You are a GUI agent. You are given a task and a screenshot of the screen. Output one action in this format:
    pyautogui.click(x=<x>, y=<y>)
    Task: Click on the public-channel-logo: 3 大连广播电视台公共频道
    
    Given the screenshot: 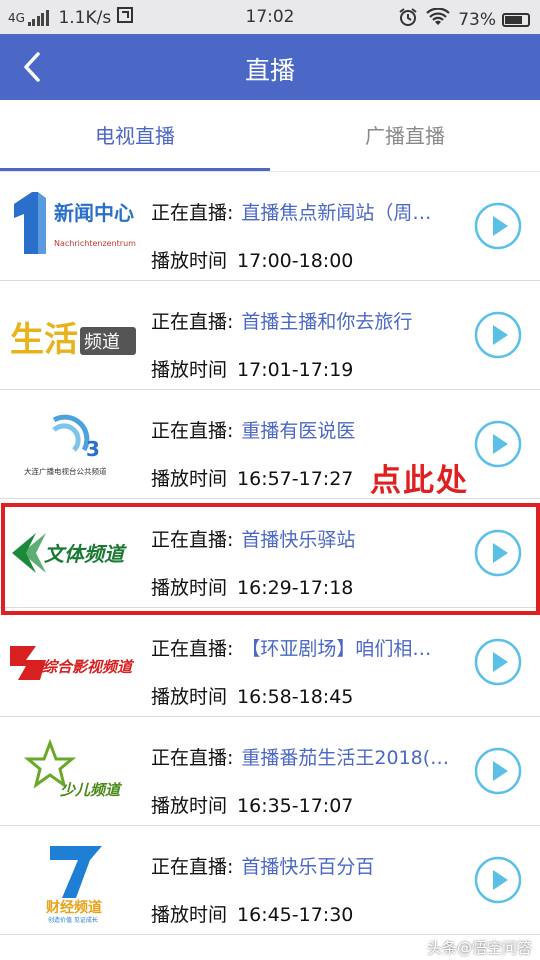 What is the action you would take?
    pyautogui.click(x=65, y=445)
    